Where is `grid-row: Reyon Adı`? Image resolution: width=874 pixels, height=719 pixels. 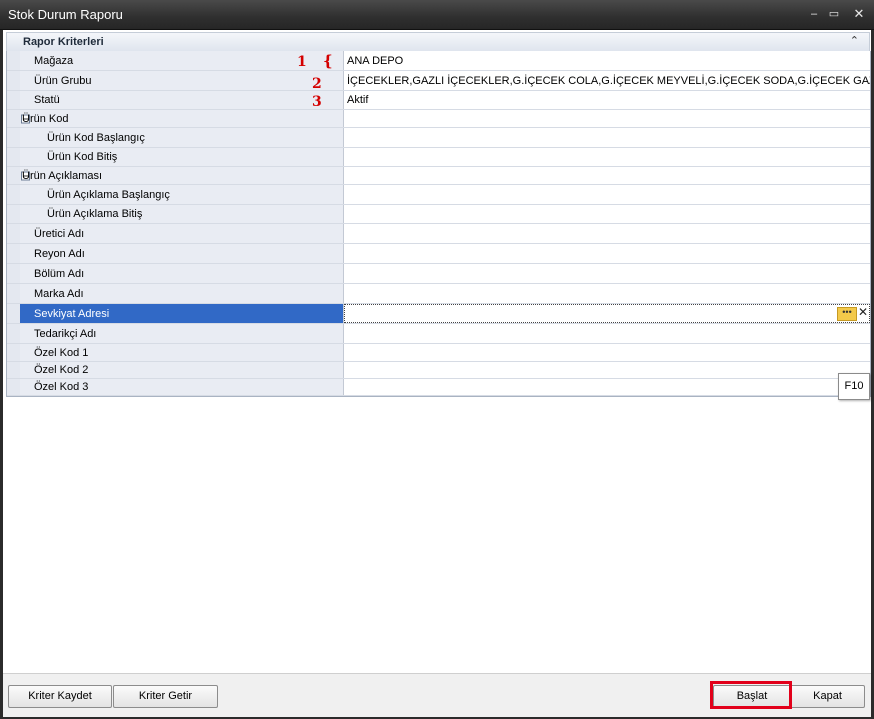
grid-row: Reyon Adı is located at coordinates (438, 254).